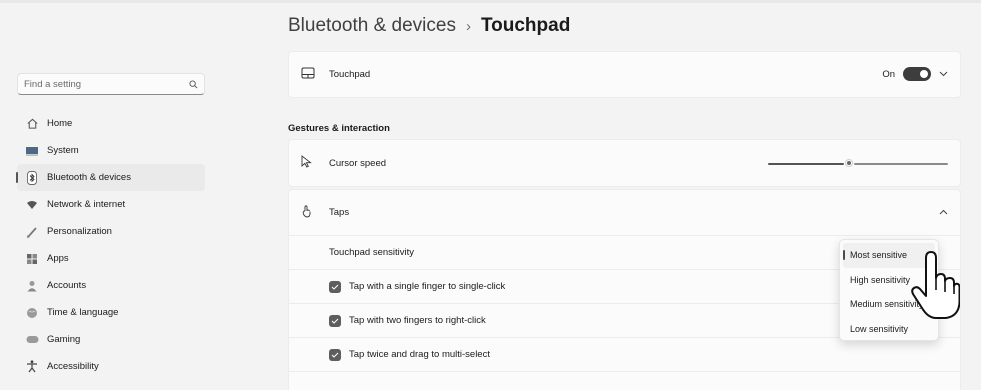 This screenshot has height=390, width=981. Describe the element at coordinates (32, 232) in the screenshot. I see `brush-icon` at that location.